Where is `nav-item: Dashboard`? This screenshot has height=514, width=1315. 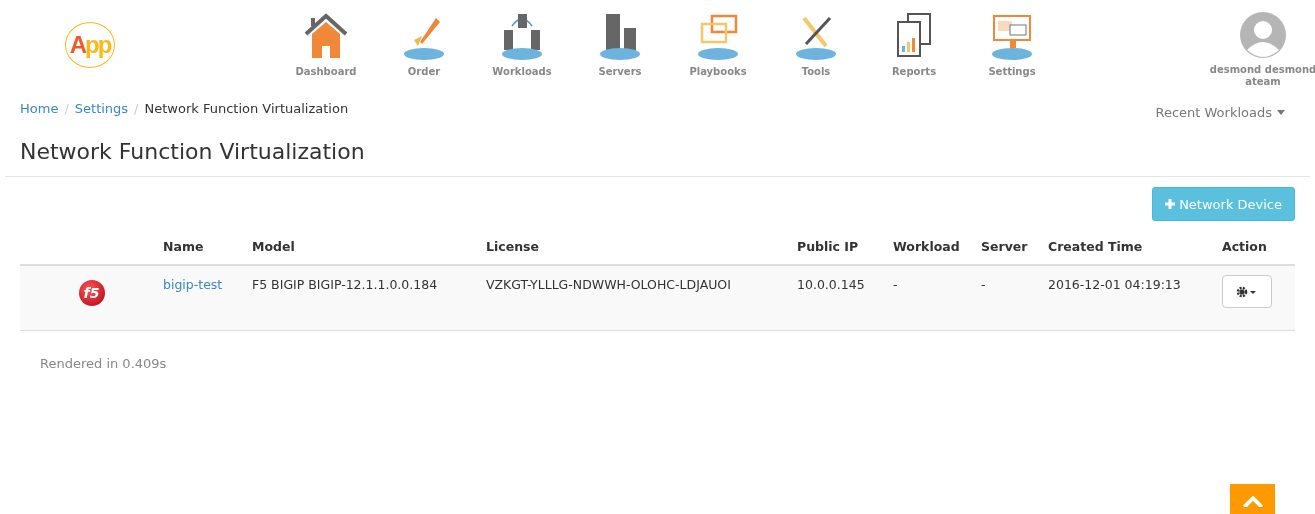
nav-item: Dashboard is located at coordinates (326, 38).